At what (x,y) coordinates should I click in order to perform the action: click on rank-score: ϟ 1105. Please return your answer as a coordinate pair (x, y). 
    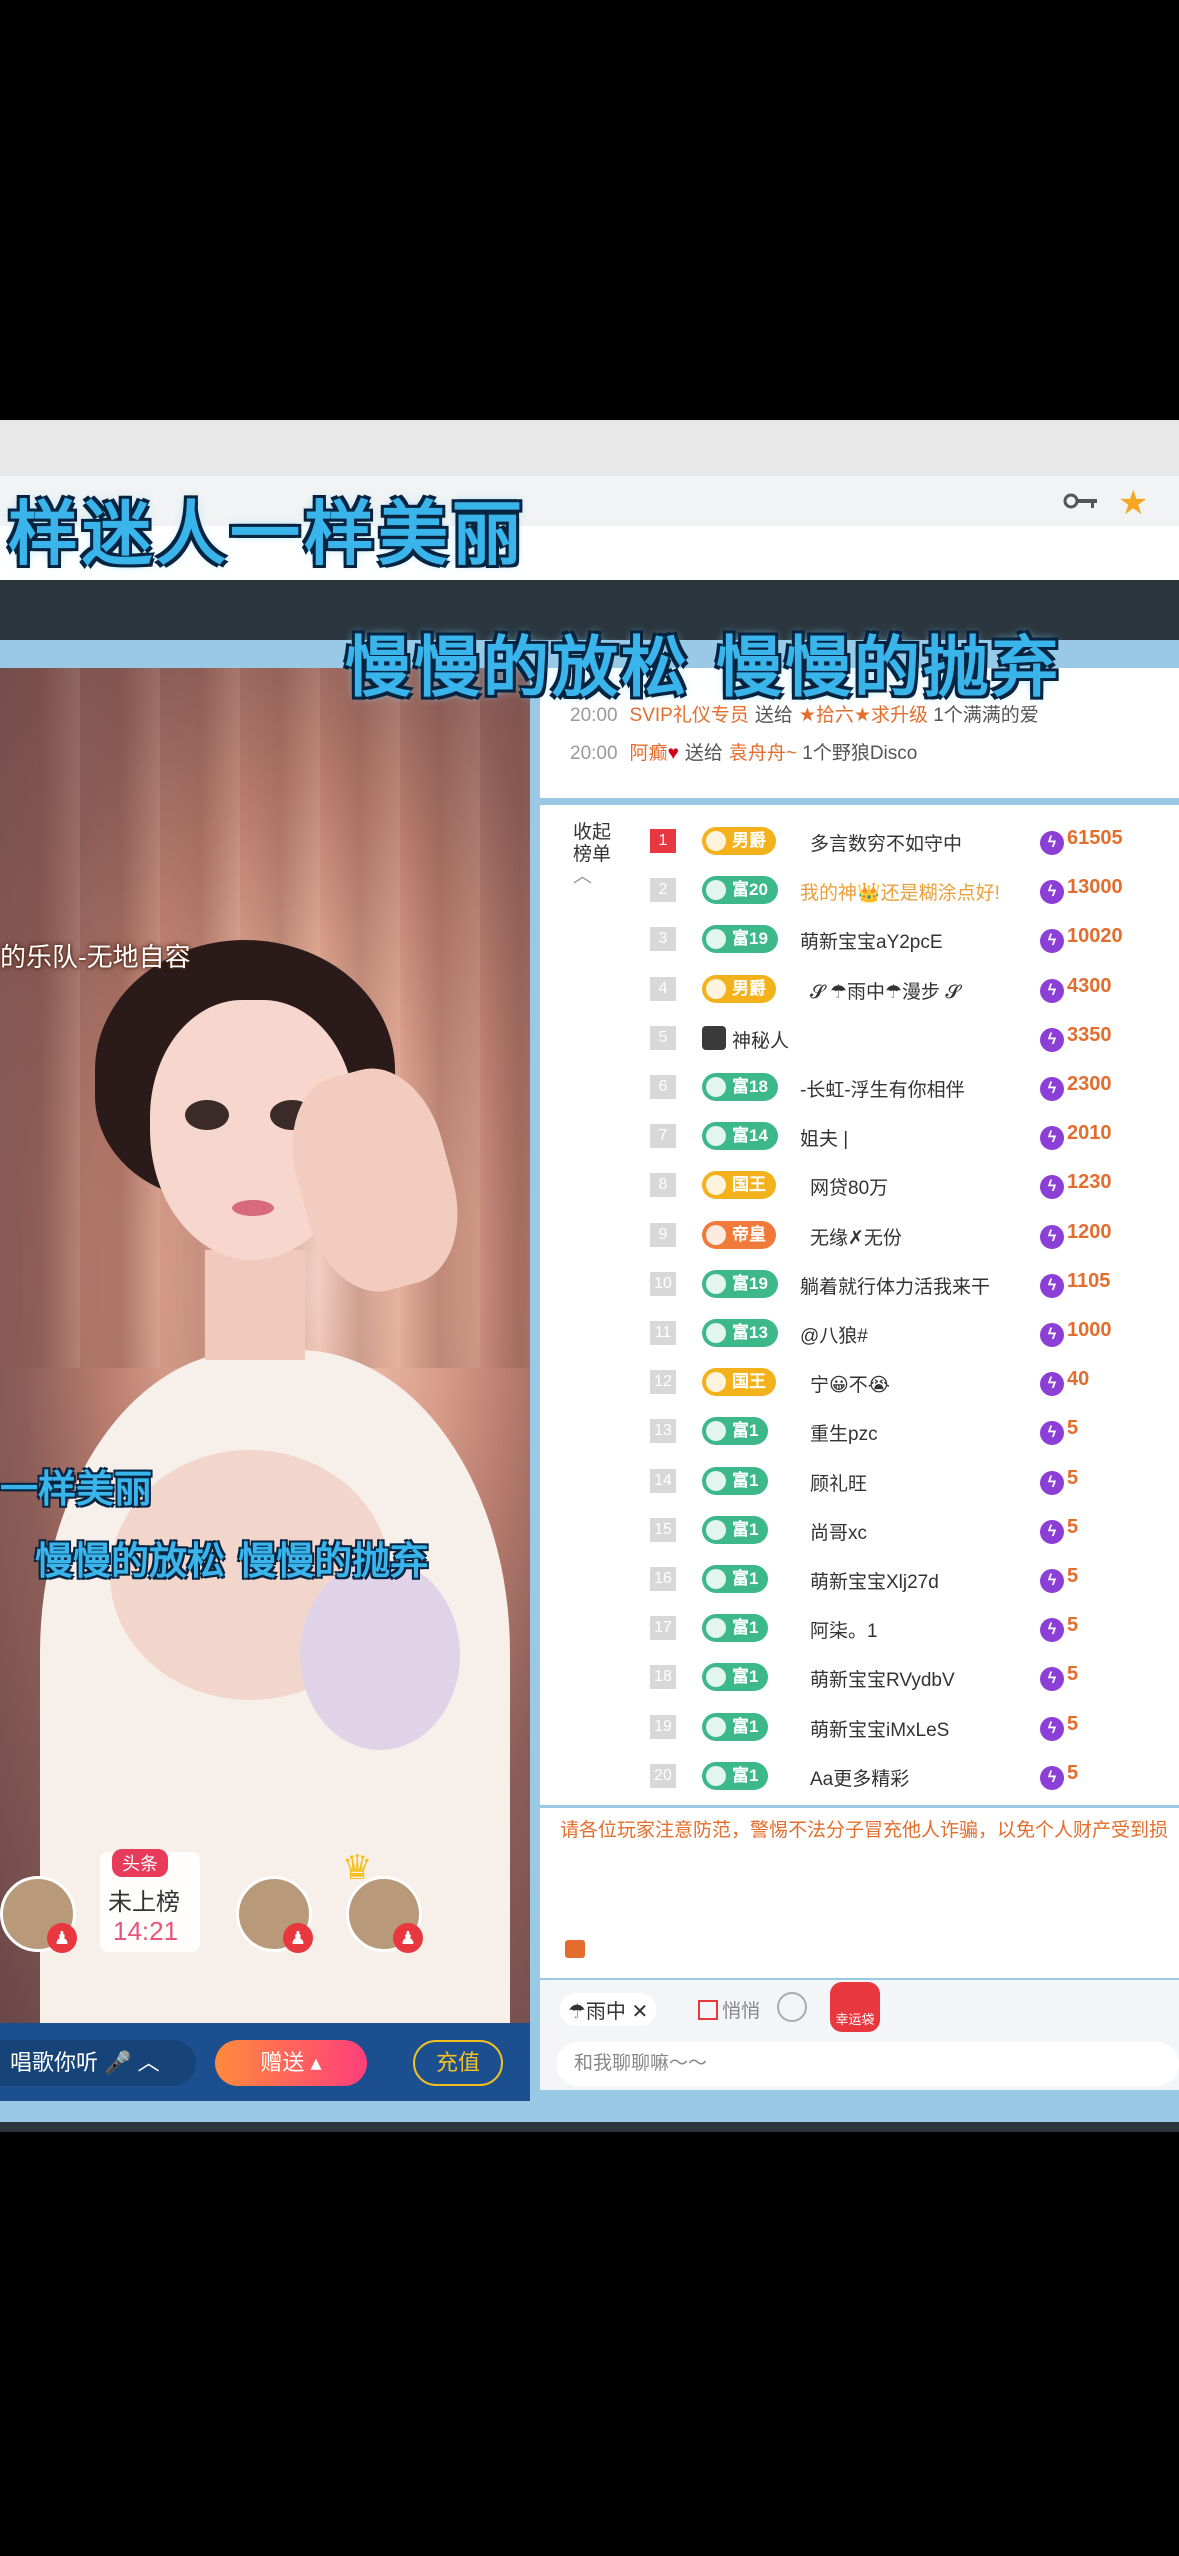
    Looking at the image, I should click on (1075, 1284).